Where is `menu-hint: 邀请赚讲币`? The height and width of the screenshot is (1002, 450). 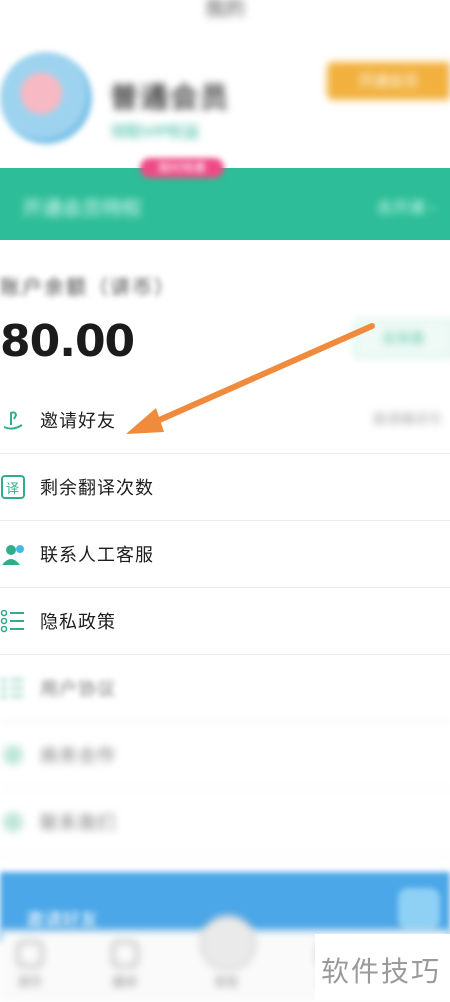
menu-hint: 邀请赚讲币 is located at coordinates (407, 420).